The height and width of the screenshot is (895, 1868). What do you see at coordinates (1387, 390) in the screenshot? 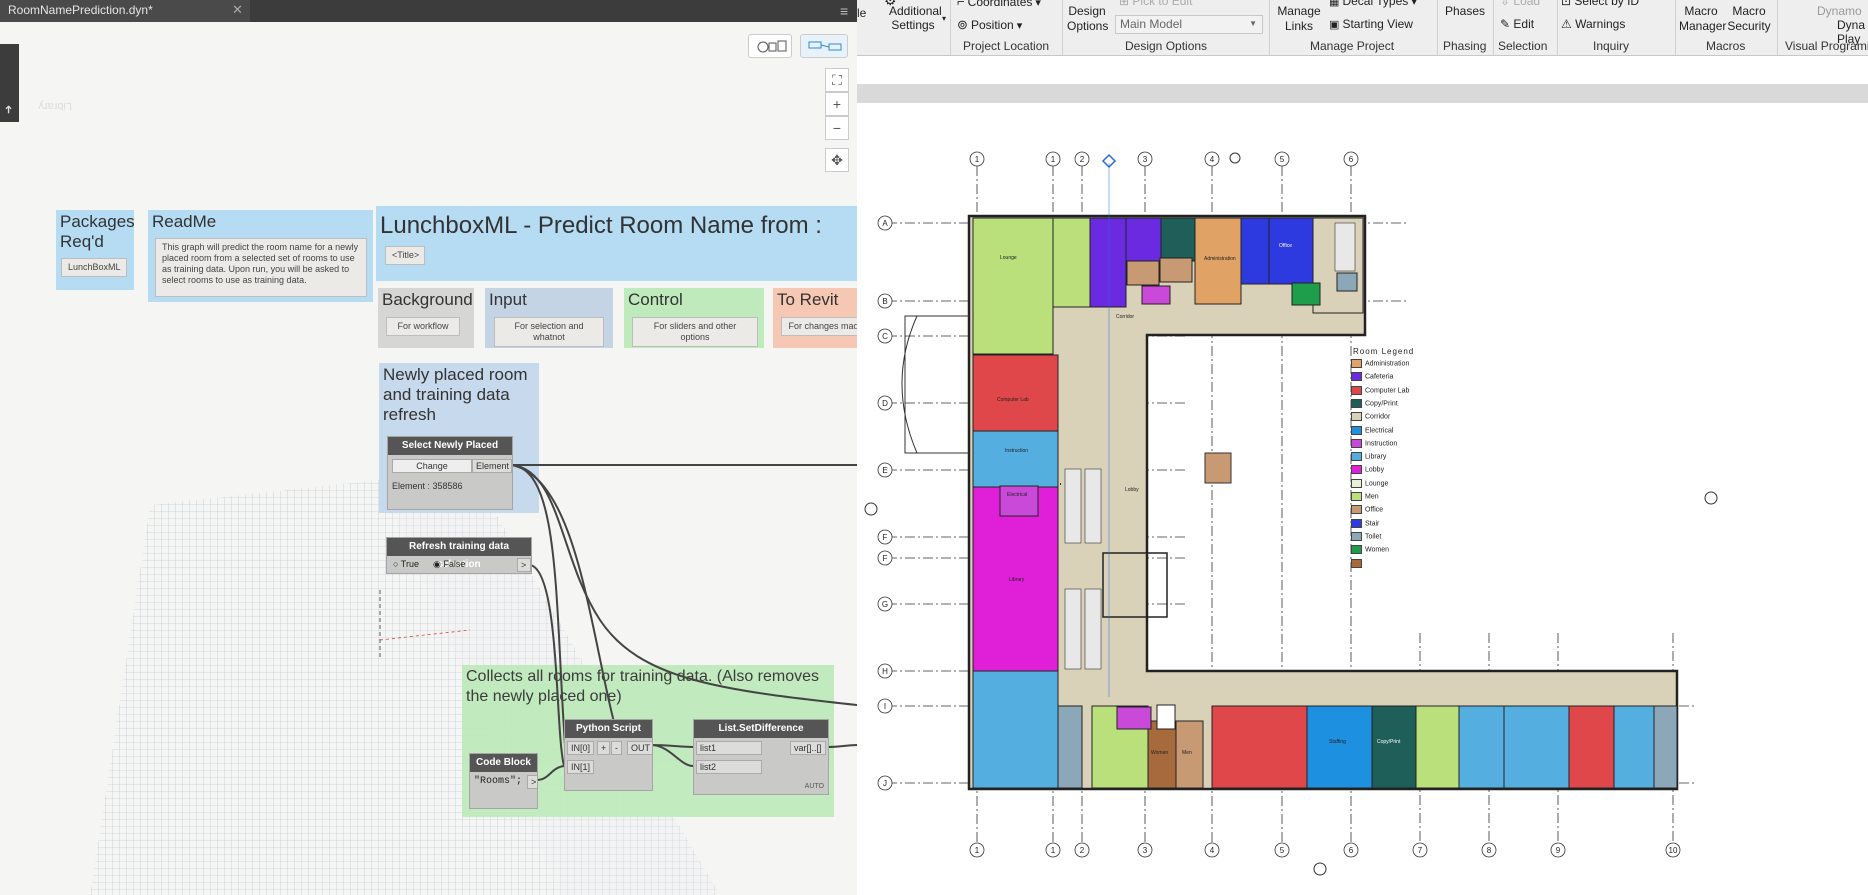
I see `legend-label: Computer Lab` at bounding box center [1387, 390].